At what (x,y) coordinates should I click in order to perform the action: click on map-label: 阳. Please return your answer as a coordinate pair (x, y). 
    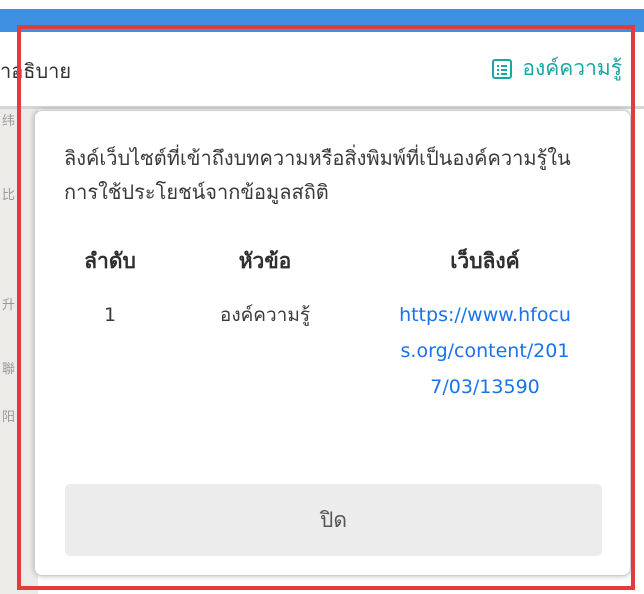
    Looking at the image, I should click on (9, 417).